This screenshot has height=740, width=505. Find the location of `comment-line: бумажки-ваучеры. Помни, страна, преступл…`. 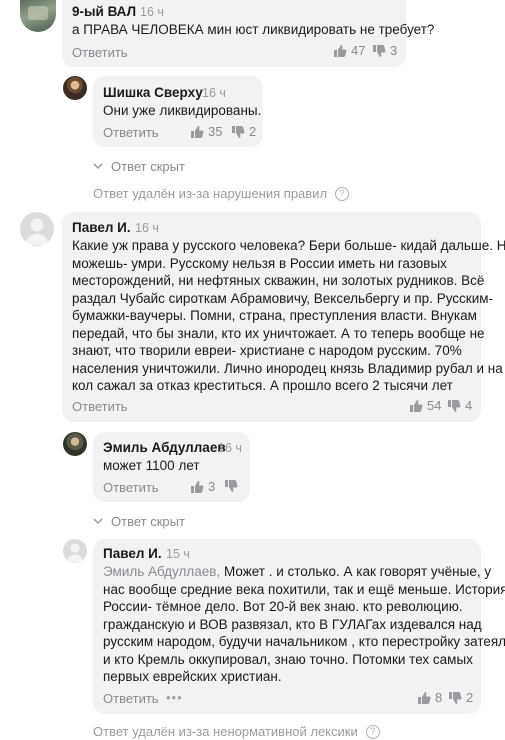

comment-line: бумажки-ваучеры. Помни, страна, преступл… is located at coordinates (274, 315).